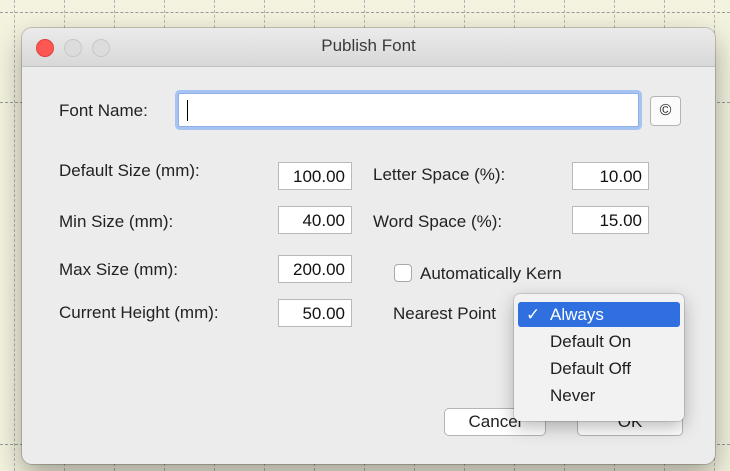 Image resolution: width=730 pixels, height=471 pixels. I want to click on dialog-title: Publish Font, so click(368, 45).